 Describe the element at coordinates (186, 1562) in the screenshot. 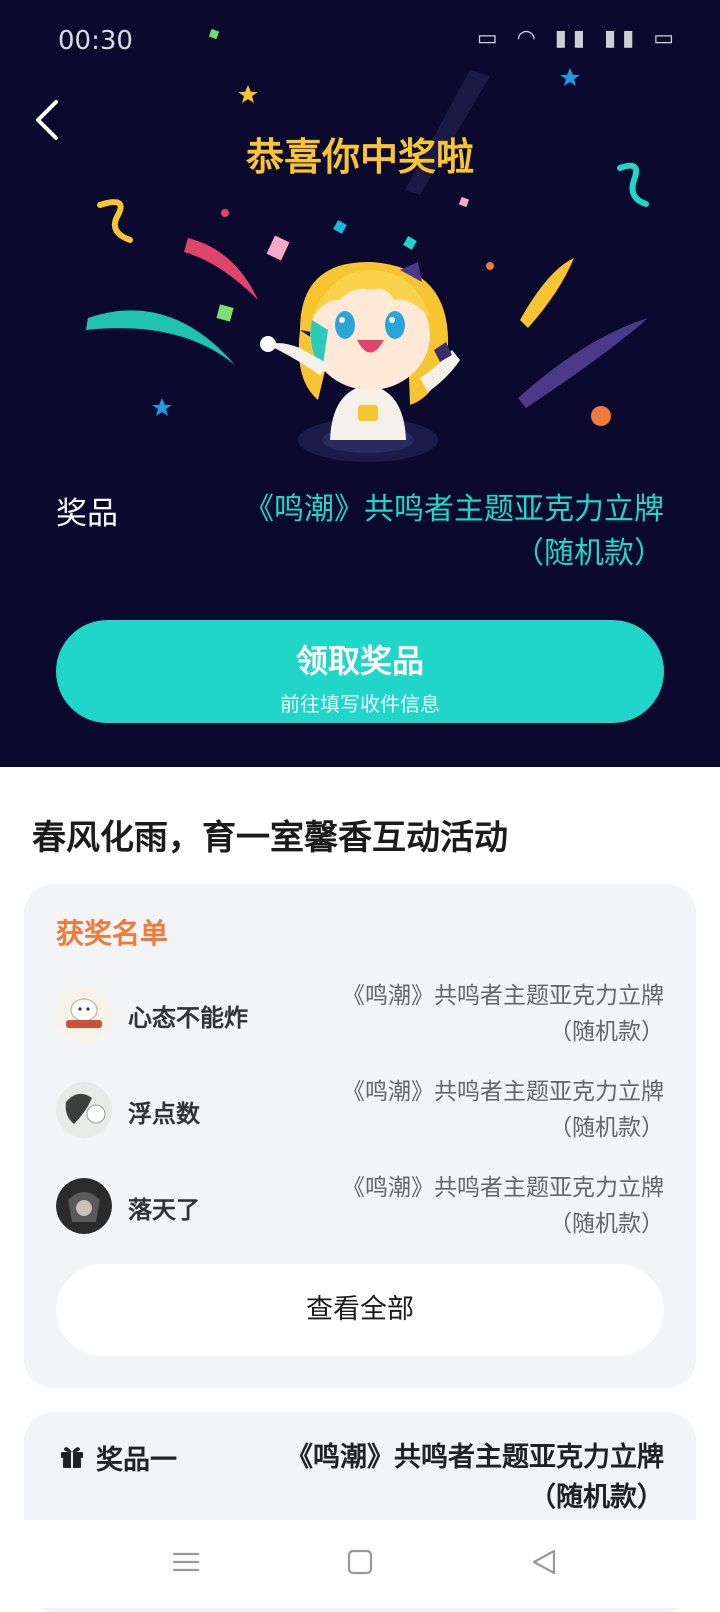

I see `menu-icon` at that location.